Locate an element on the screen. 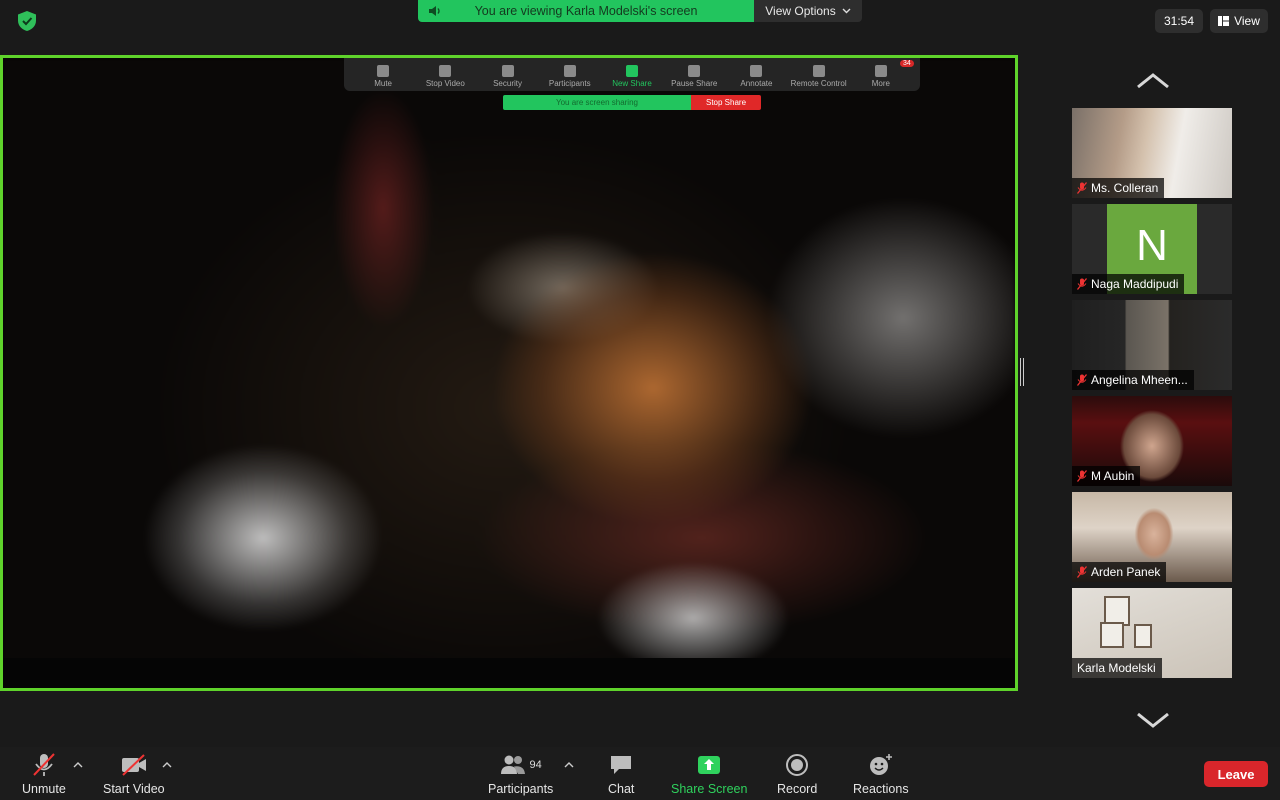  participant-name-tag: Naga Maddipudi is located at coordinates (1128, 284).